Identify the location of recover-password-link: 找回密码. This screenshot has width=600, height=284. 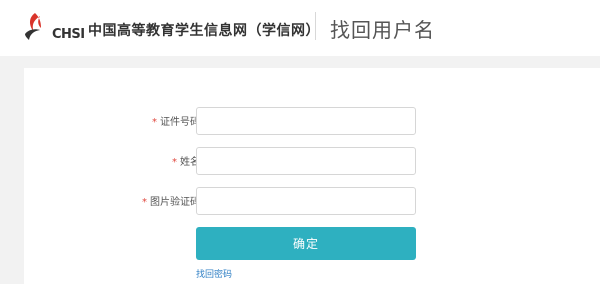
(214, 273).